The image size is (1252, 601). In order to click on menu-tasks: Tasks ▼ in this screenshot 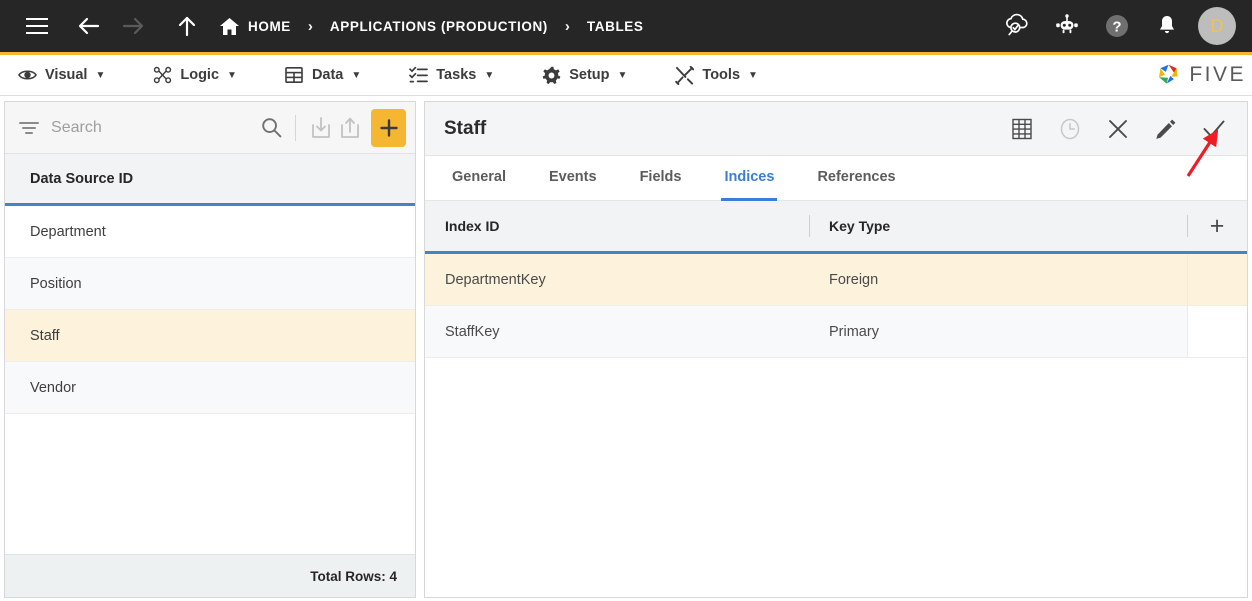, I will do `click(458, 75)`.